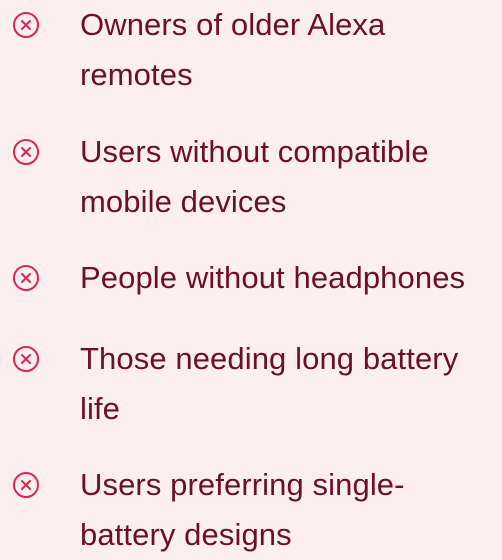 The height and width of the screenshot is (560, 502). Describe the element at coordinates (254, 176) in the screenshot. I see `list-item-label: Users without compatible mobile devices` at that location.